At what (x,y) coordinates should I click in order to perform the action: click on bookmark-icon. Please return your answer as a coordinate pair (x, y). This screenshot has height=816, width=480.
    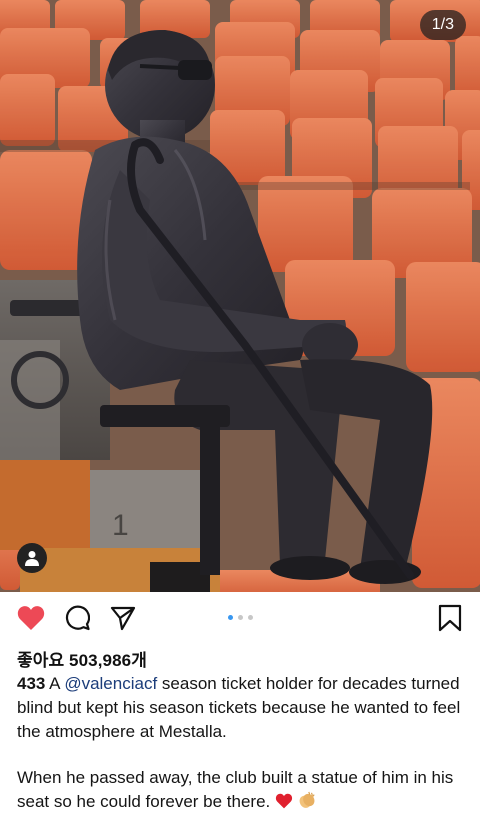
    Looking at the image, I should click on (450, 618).